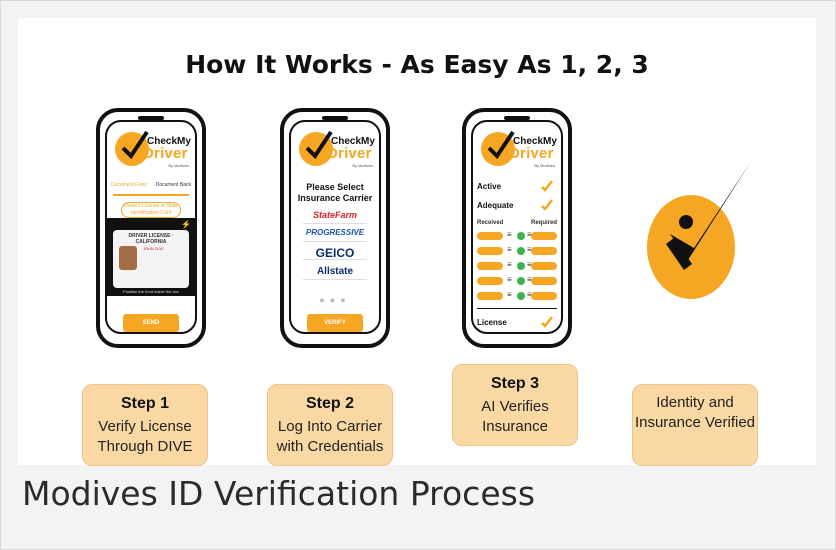 This screenshot has height=550, width=836. Describe the element at coordinates (335, 323) in the screenshot. I see `verify-button: VERIFY` at that location.